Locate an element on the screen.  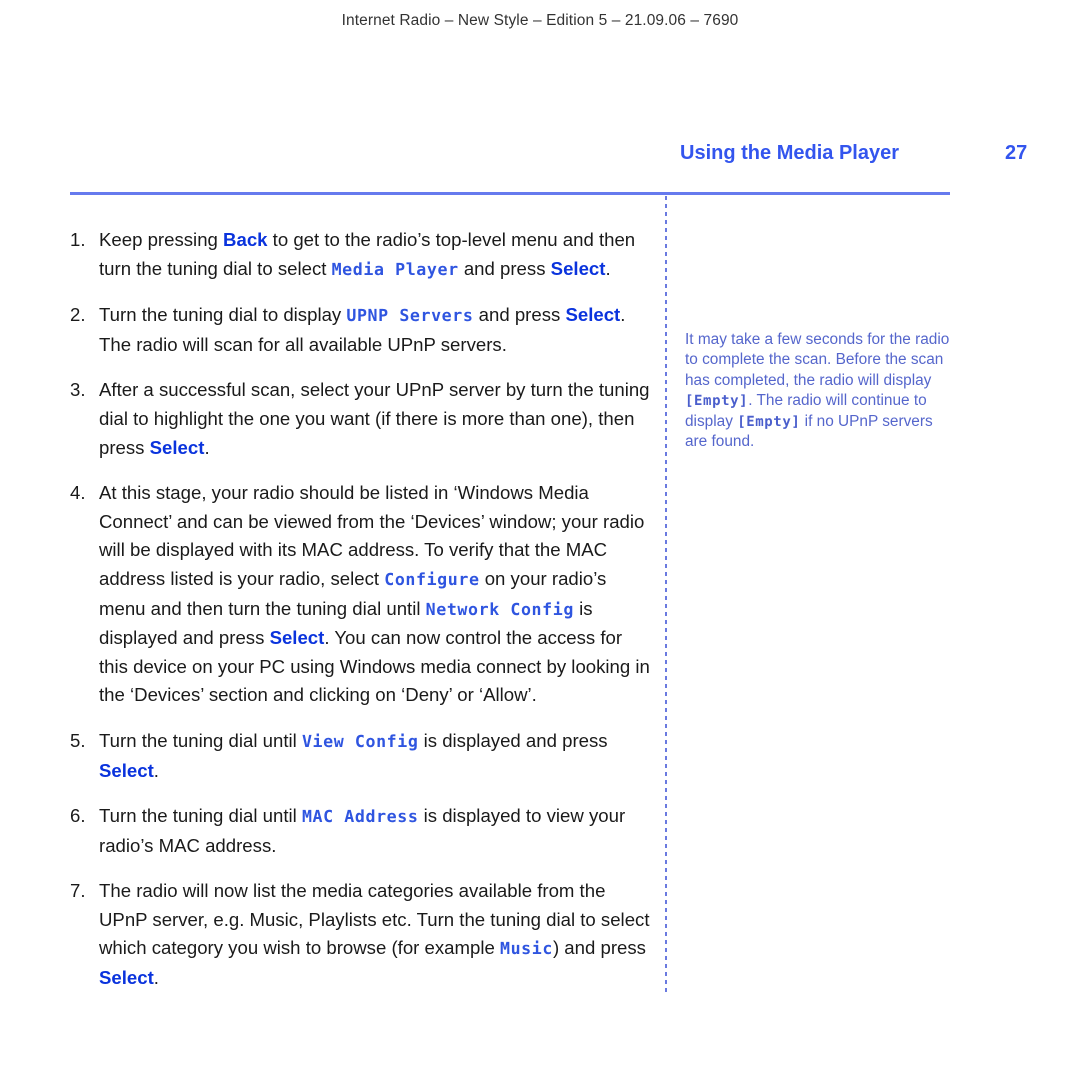
step-number: 1. is located at coordinates (78, 239).